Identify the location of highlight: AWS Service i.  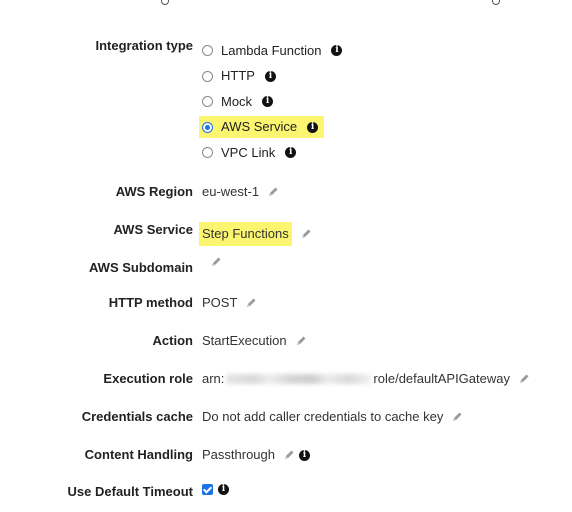
(262, 127).